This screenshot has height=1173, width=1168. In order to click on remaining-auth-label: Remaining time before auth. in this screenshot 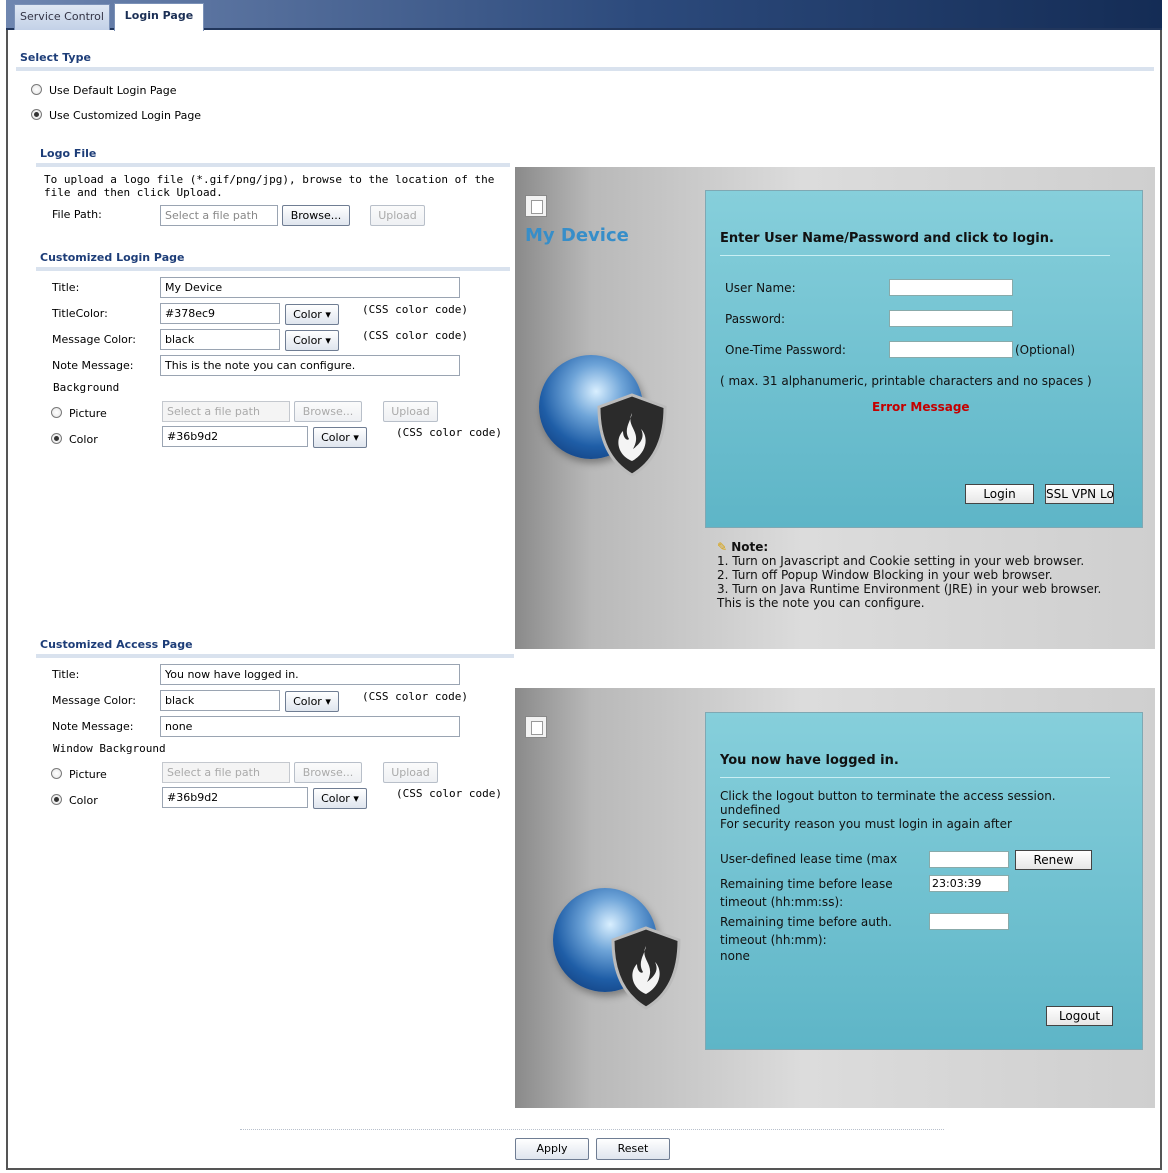, I will do `click(806, 922)`.